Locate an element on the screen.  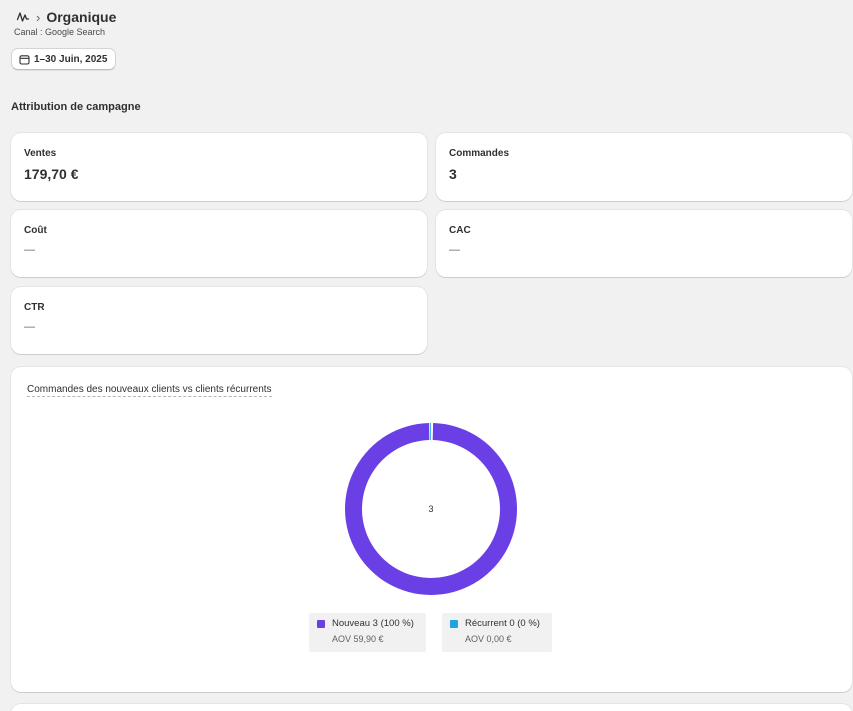
legend-label: Nouveau 3 (100 %) is located at coordinates (373, 623).